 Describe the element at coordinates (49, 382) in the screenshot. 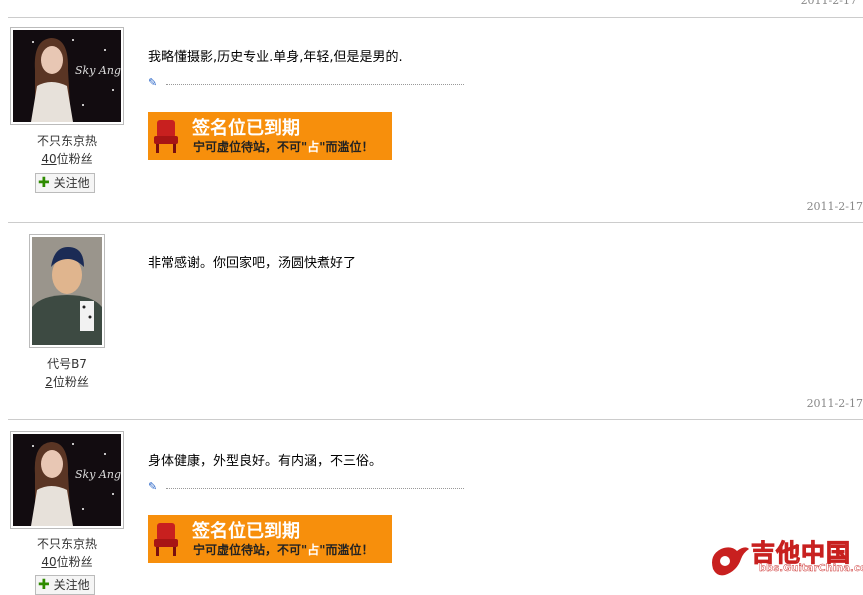

I see `fans-number: 2` at that location.